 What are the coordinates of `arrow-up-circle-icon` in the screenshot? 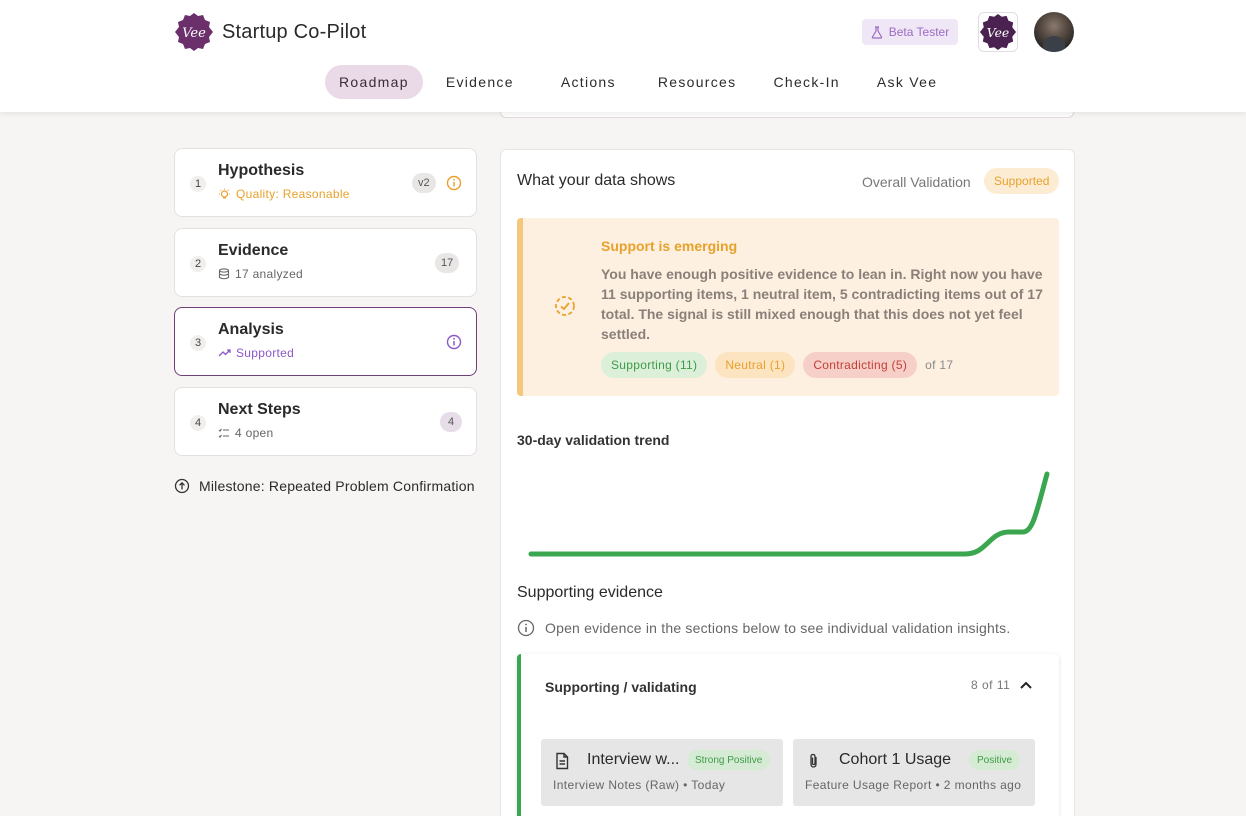 It's located at (182, 486).